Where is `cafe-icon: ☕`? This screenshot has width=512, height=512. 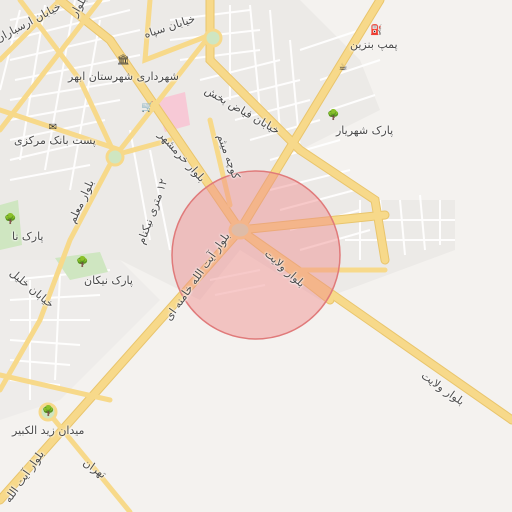 cafe-icon: ☕ is located at coordinates (343, 68).